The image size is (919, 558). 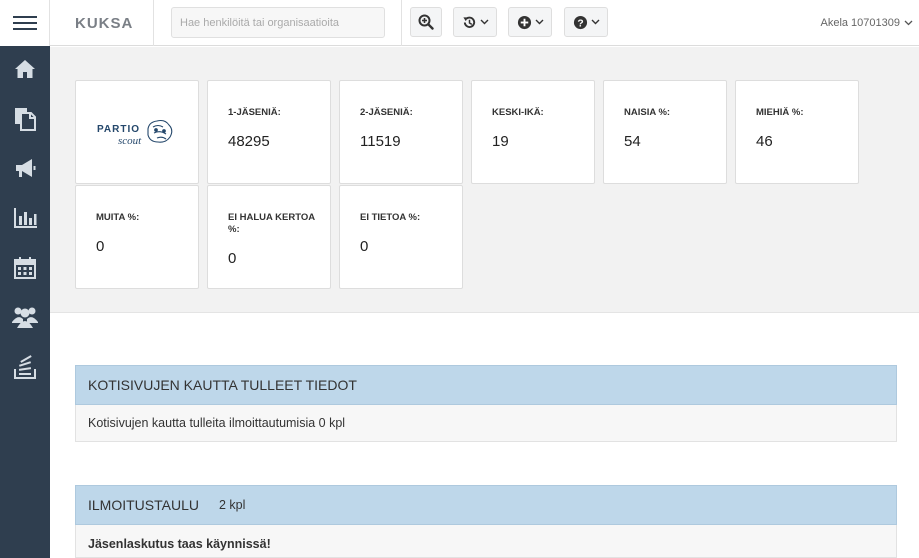 I want to click on reports-icon, so click(x=25, y=367).